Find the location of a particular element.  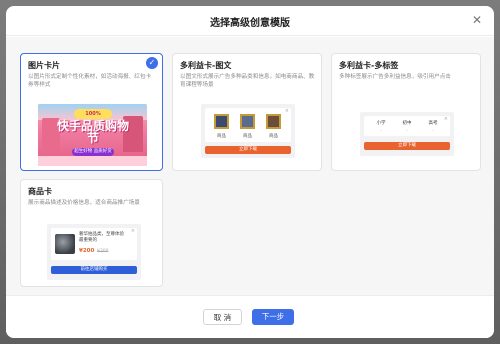

card-title: 图片卡片 is located at coordinates (44, 65).